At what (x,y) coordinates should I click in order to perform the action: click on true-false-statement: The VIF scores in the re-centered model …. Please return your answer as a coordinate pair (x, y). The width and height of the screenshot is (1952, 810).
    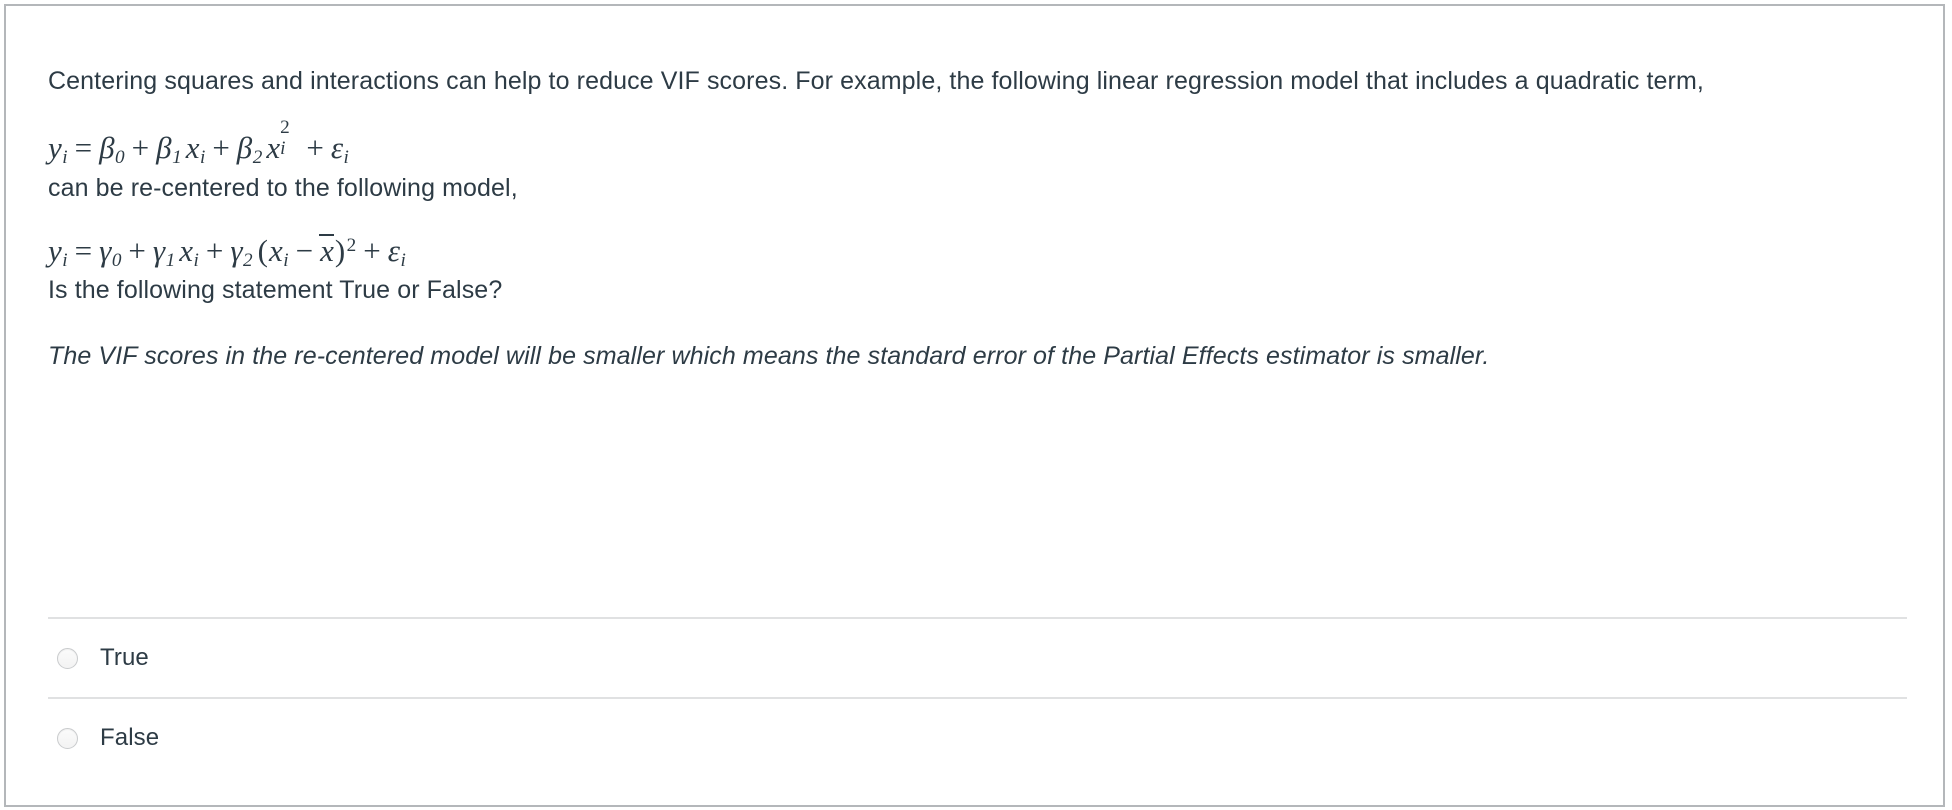
    Looking at the image, I should click on (769, 356).